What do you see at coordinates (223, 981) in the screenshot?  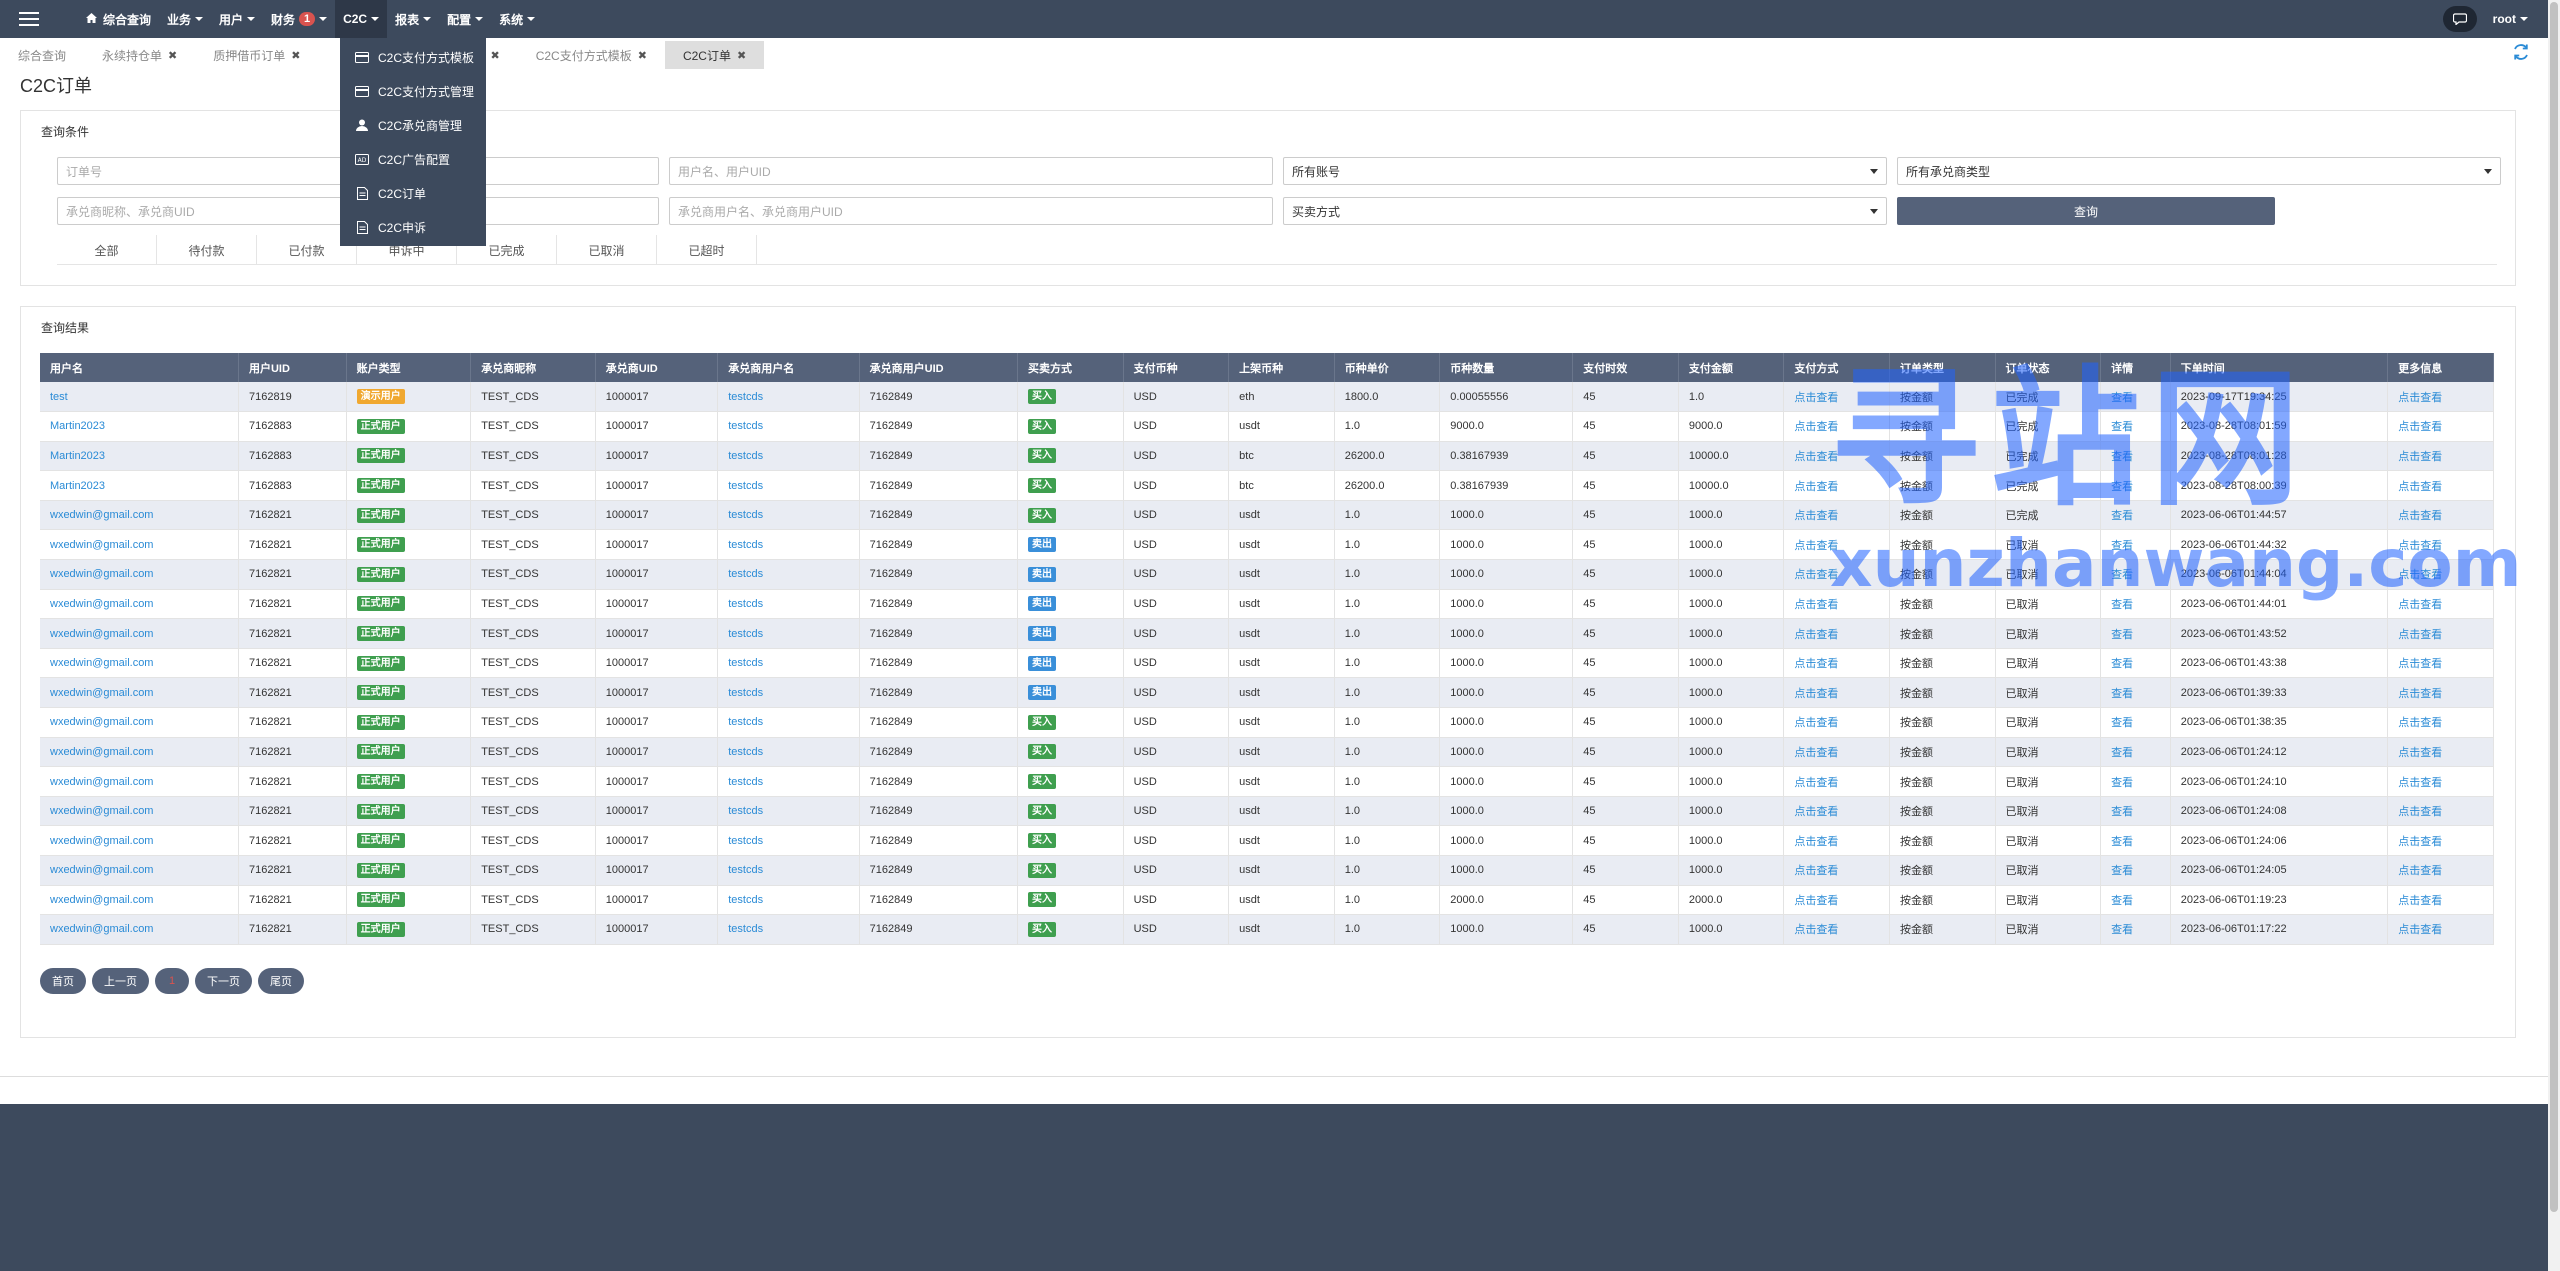 I see `next-page-button: 下一页` at bounding box center [223, 981].